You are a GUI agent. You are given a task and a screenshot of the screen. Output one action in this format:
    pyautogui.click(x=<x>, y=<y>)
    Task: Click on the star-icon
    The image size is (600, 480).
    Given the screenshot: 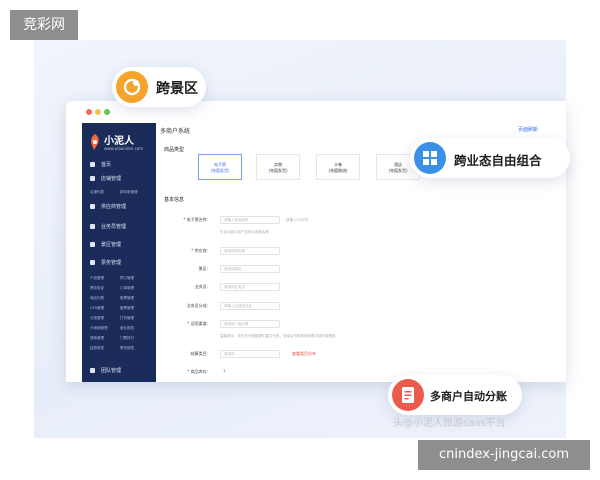 What is the action you would take?
    pyautogui.click(x=92, y=244)
    